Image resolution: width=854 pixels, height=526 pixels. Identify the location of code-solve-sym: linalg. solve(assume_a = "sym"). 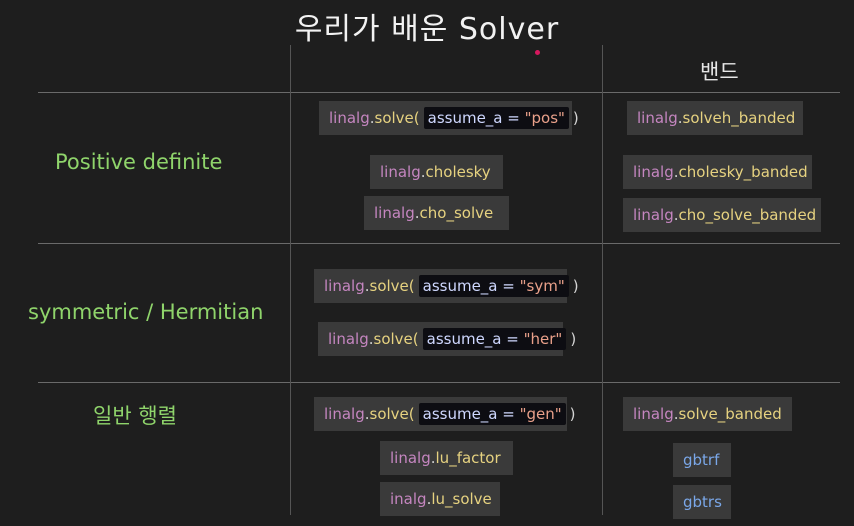
(446, 286).